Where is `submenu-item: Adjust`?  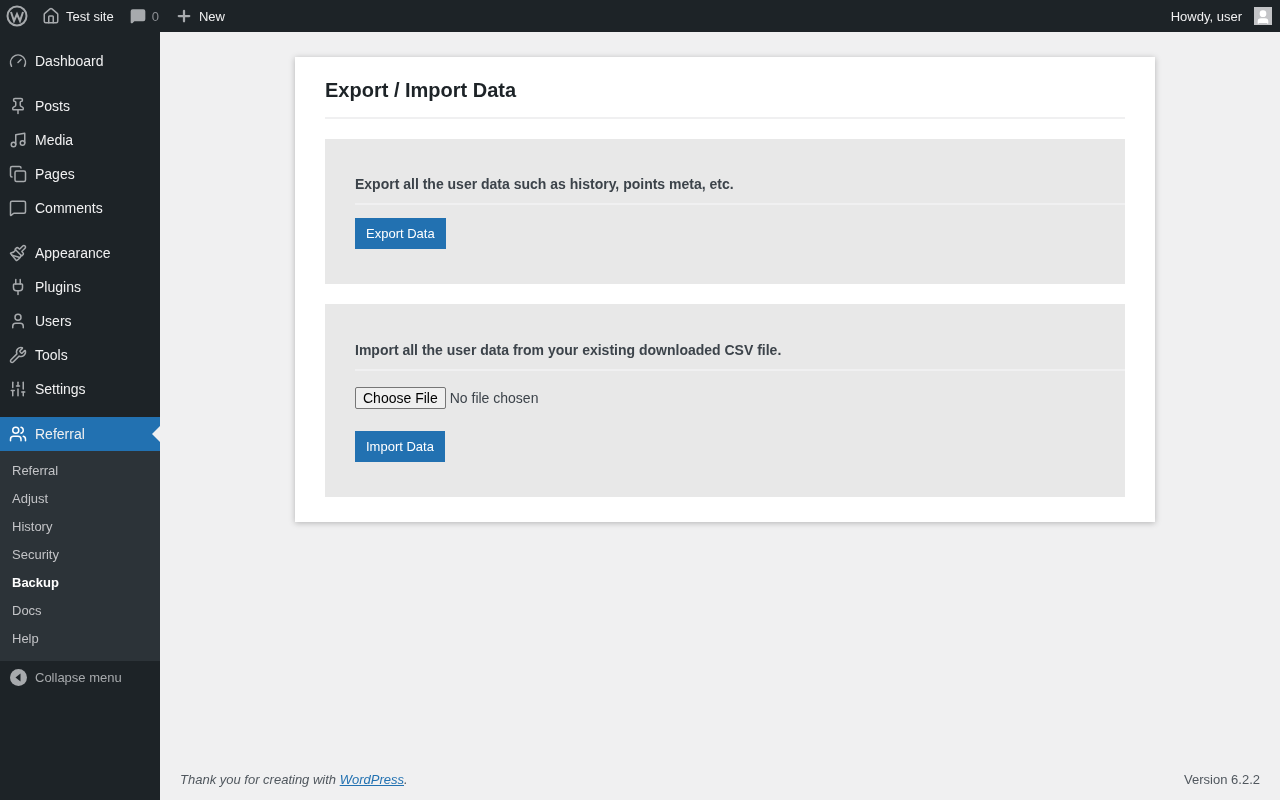 submenu-item: Adjust is located at coordinates (80, 499).